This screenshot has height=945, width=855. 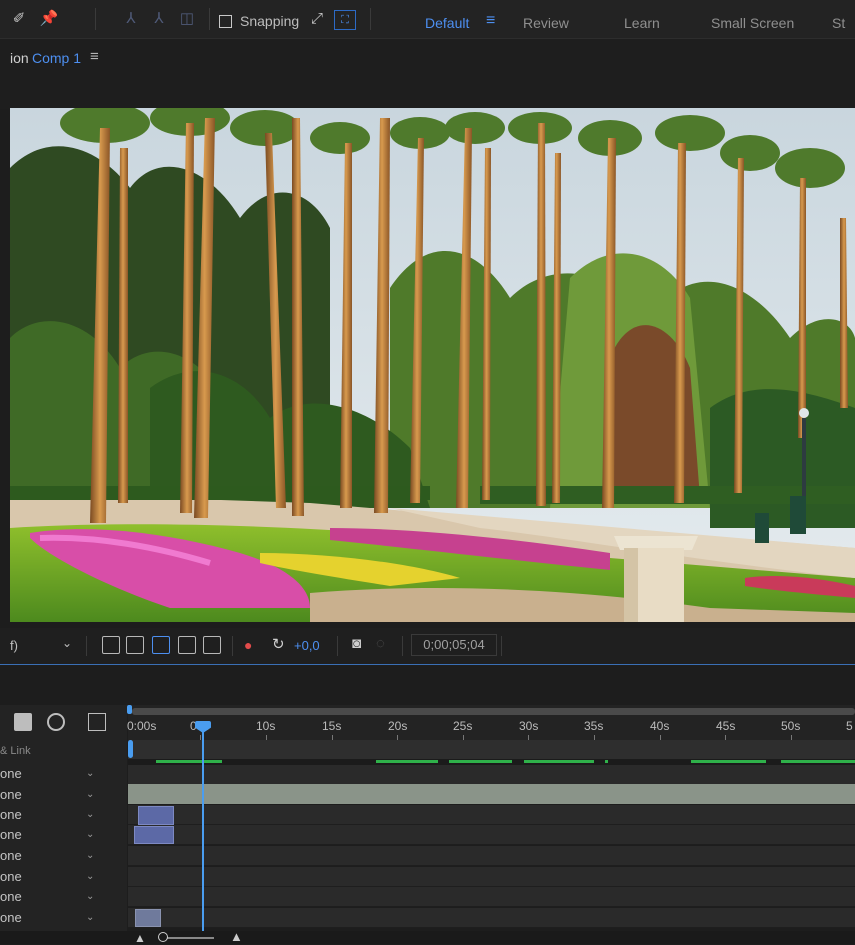 What do you see at coordinates (129, 709) in the screenshot?
I see `work-area-start-handle` at bounding box center [129, 709].